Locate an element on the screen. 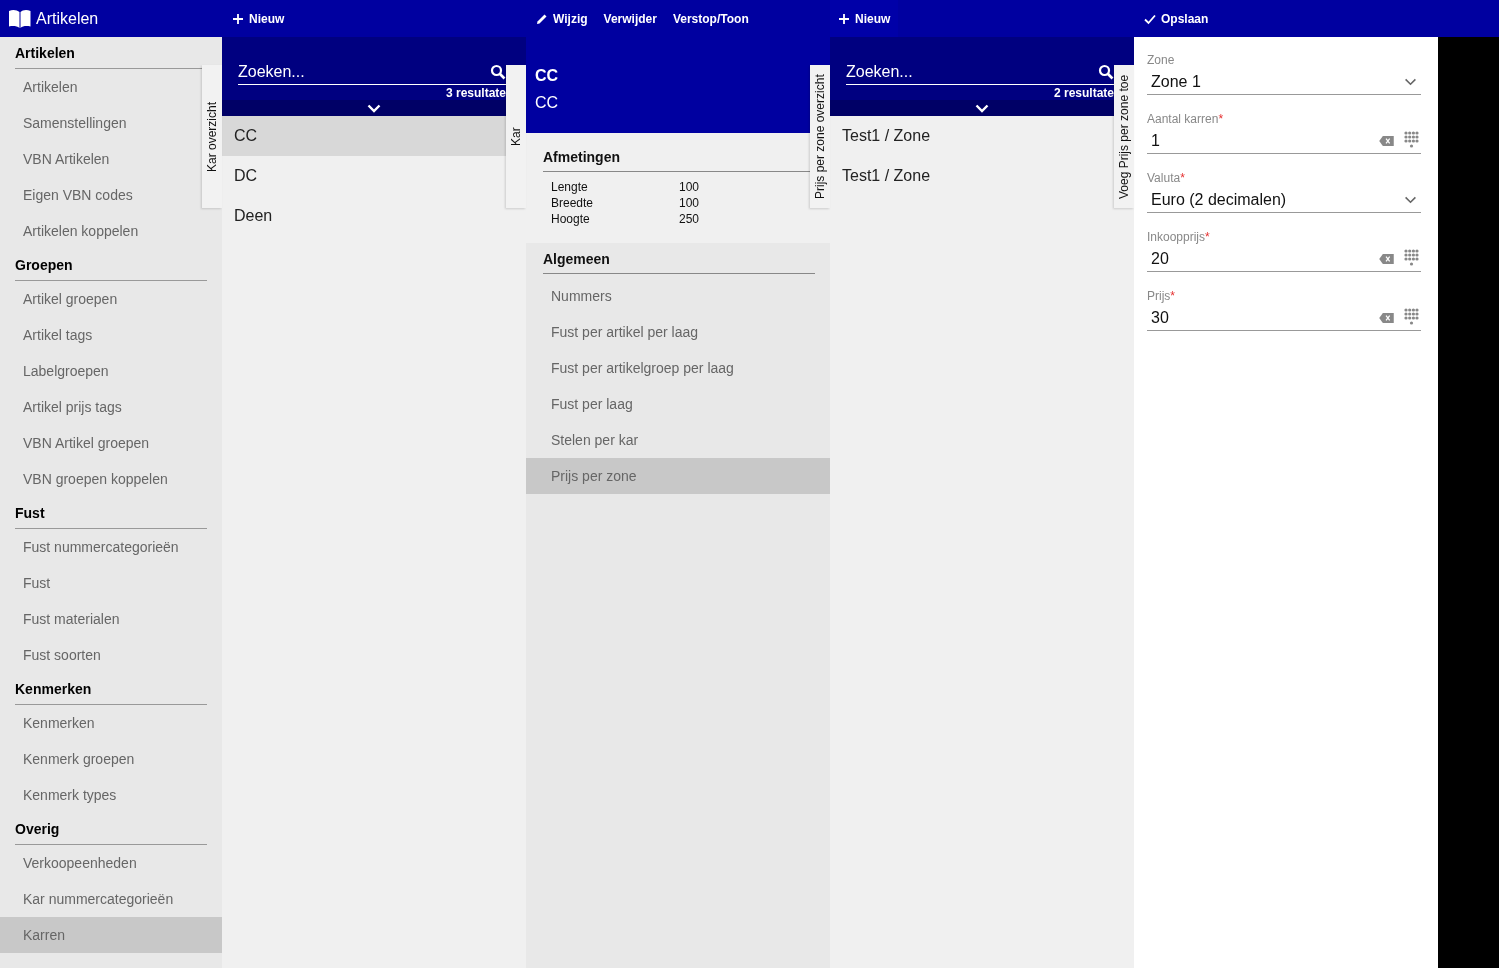  result-count: 3 resultate is located at coordinates (475, 93).